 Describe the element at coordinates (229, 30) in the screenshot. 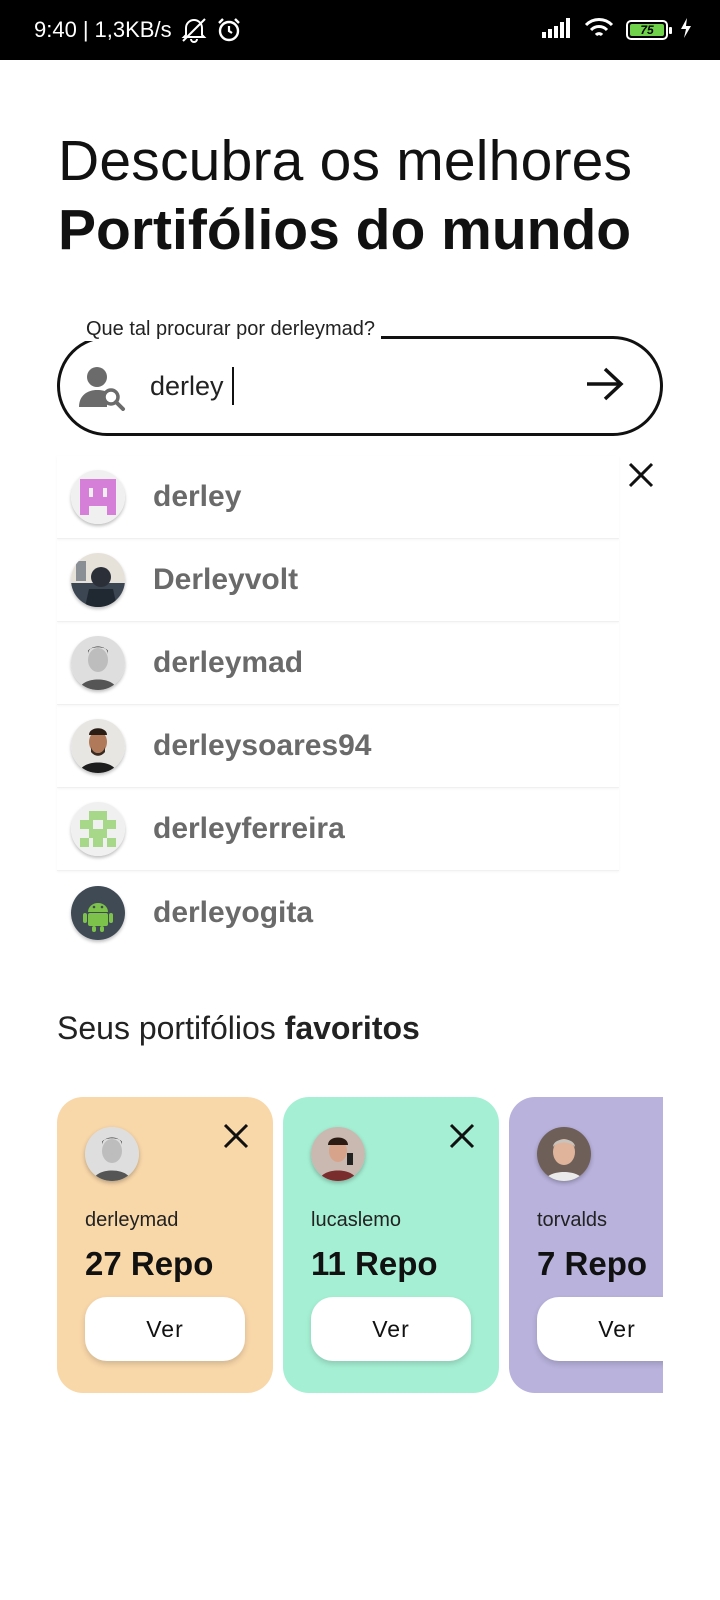

I see `alarm-icon` at that location.